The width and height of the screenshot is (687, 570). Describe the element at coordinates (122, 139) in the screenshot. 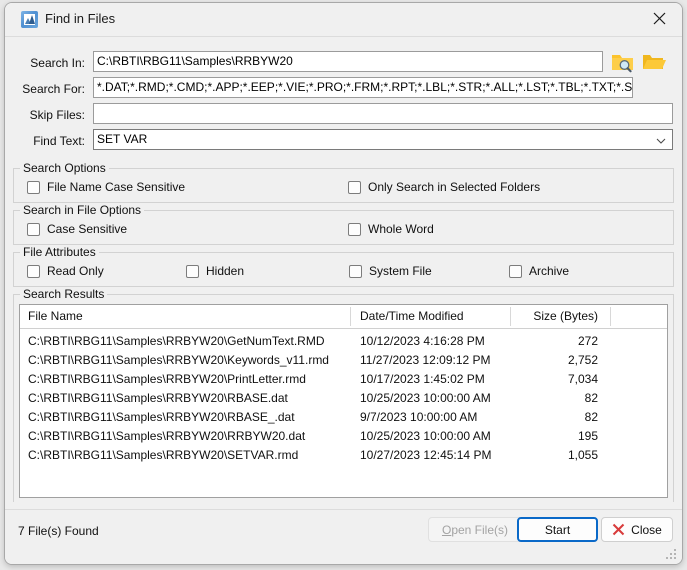

I see `find-text-value: SET VAR` at that location.